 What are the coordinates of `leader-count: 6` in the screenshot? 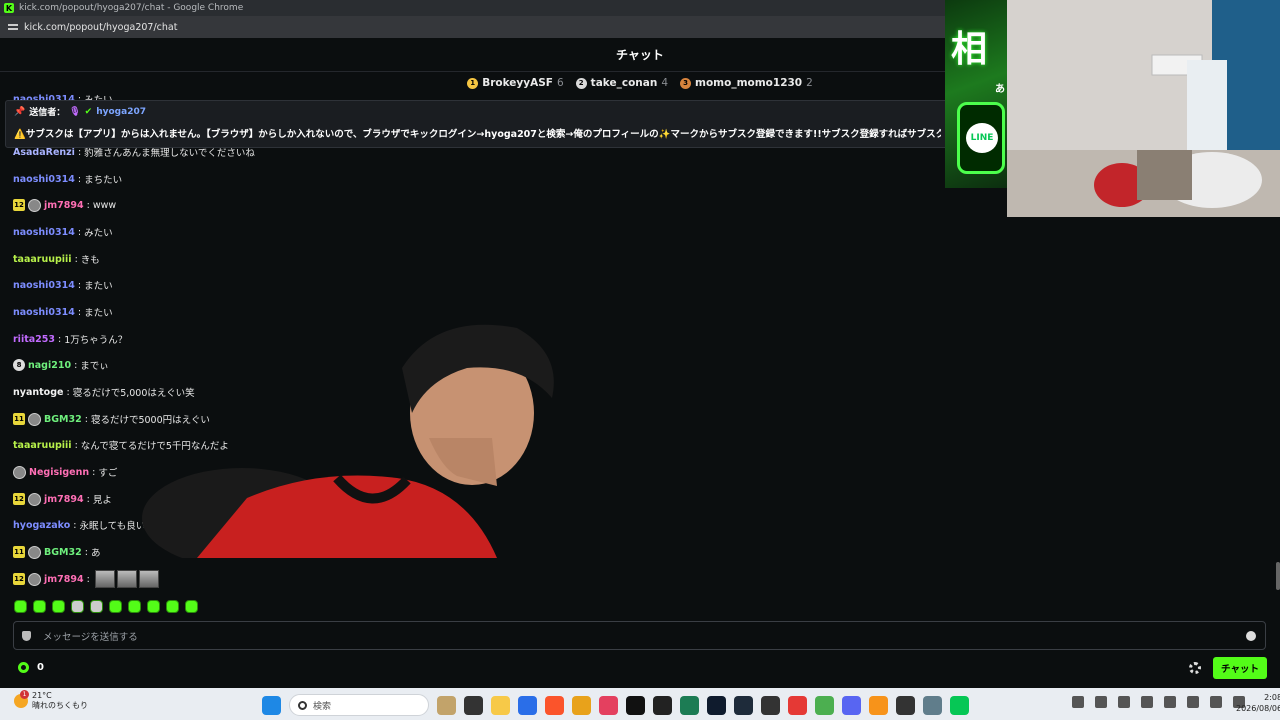 It's located at (560, 83).